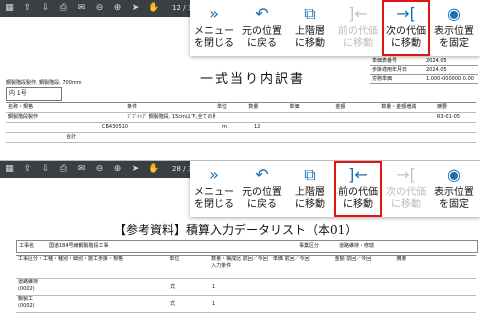 The width and height of the screenshot is (480, 321). I want to click on page-title: 一式当り内訳書, so click(253, 79).